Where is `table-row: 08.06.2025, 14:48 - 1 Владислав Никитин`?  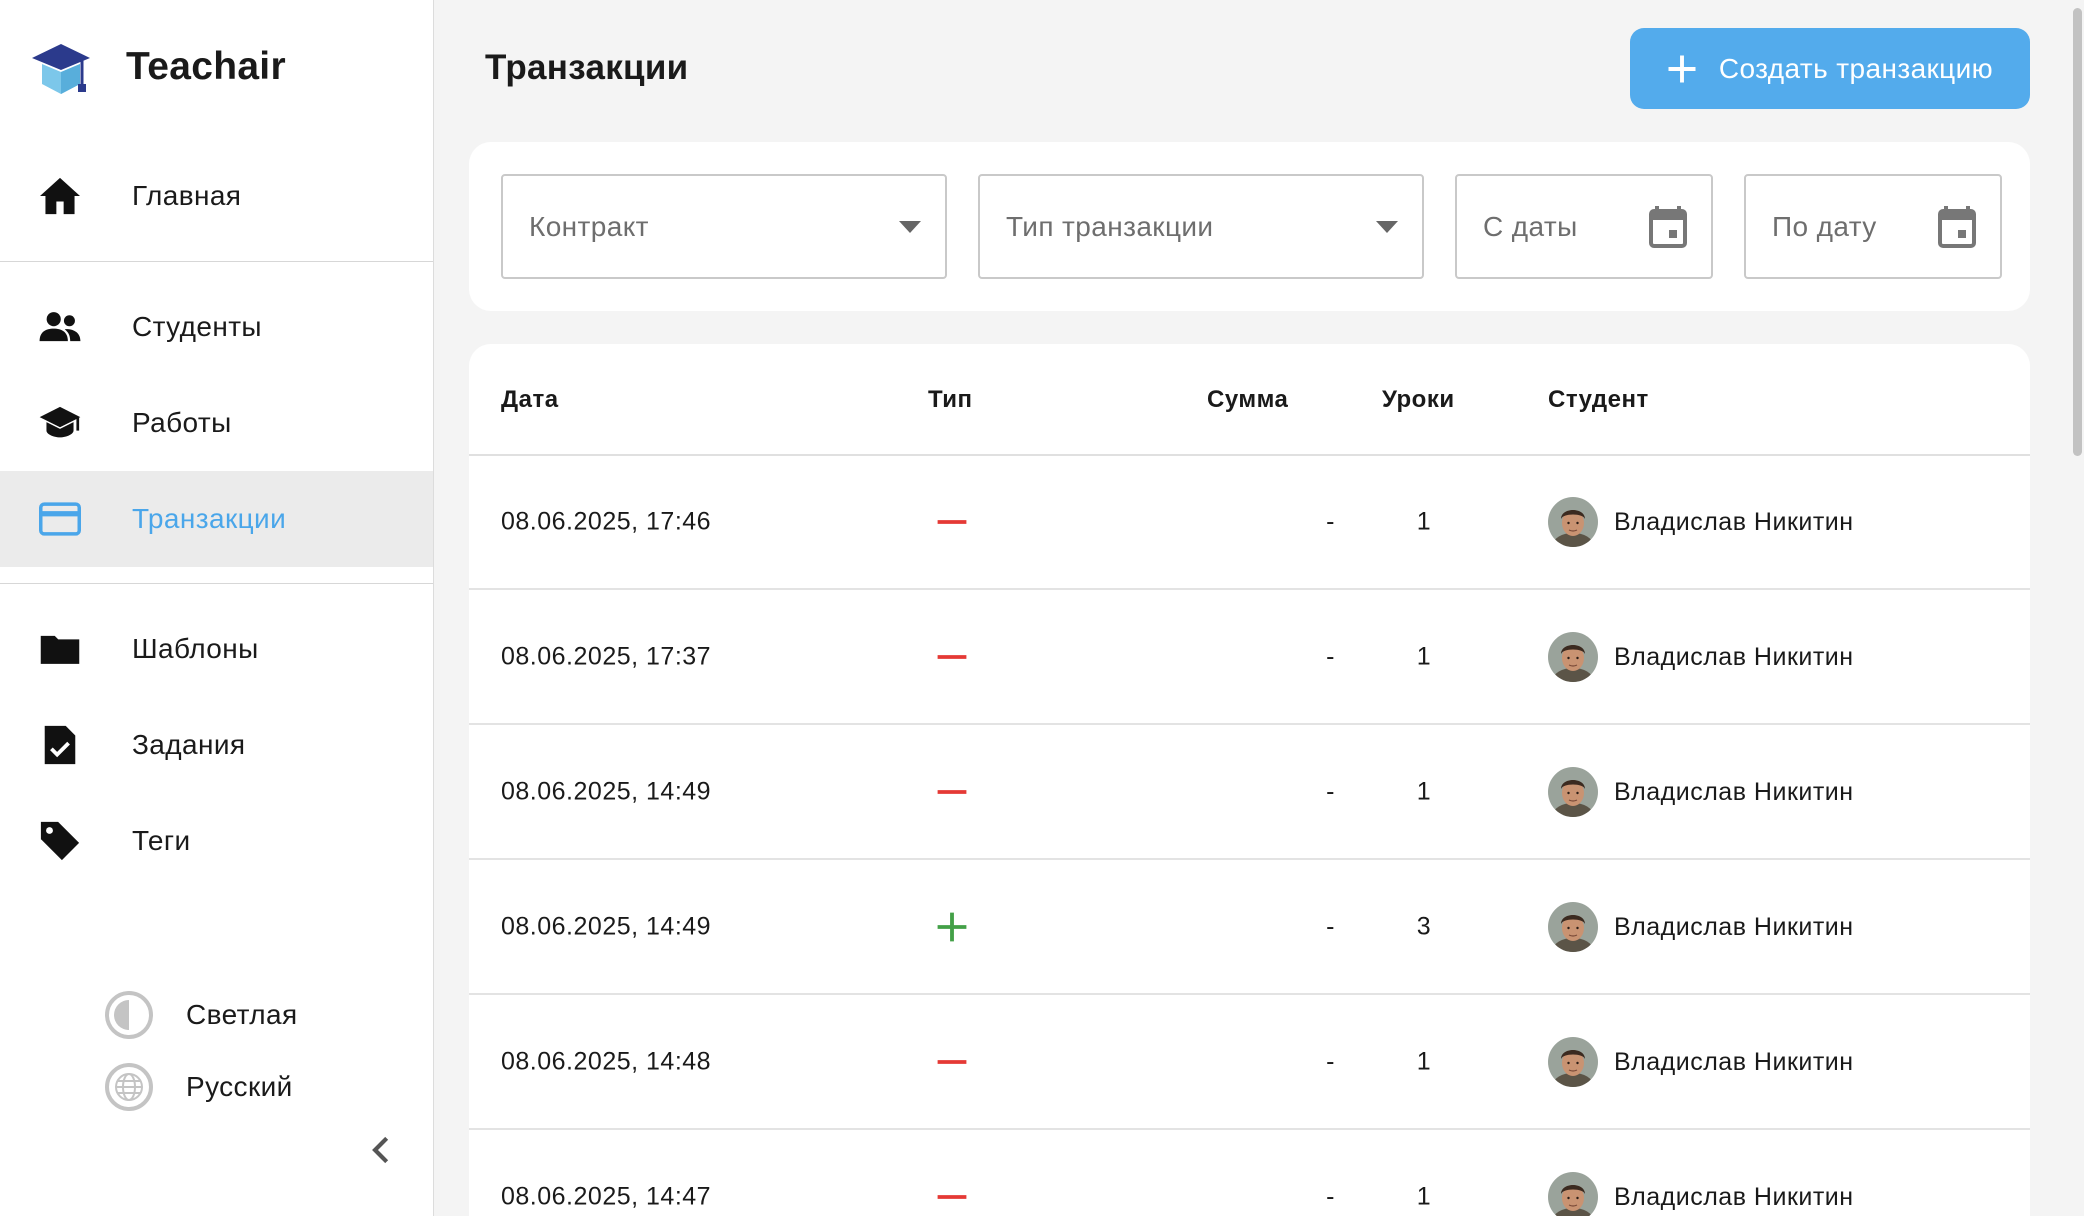
table-row: 08.06.2025, 14:48 - 1 Владислав Никитин is located at coordinates (1249, 1063).